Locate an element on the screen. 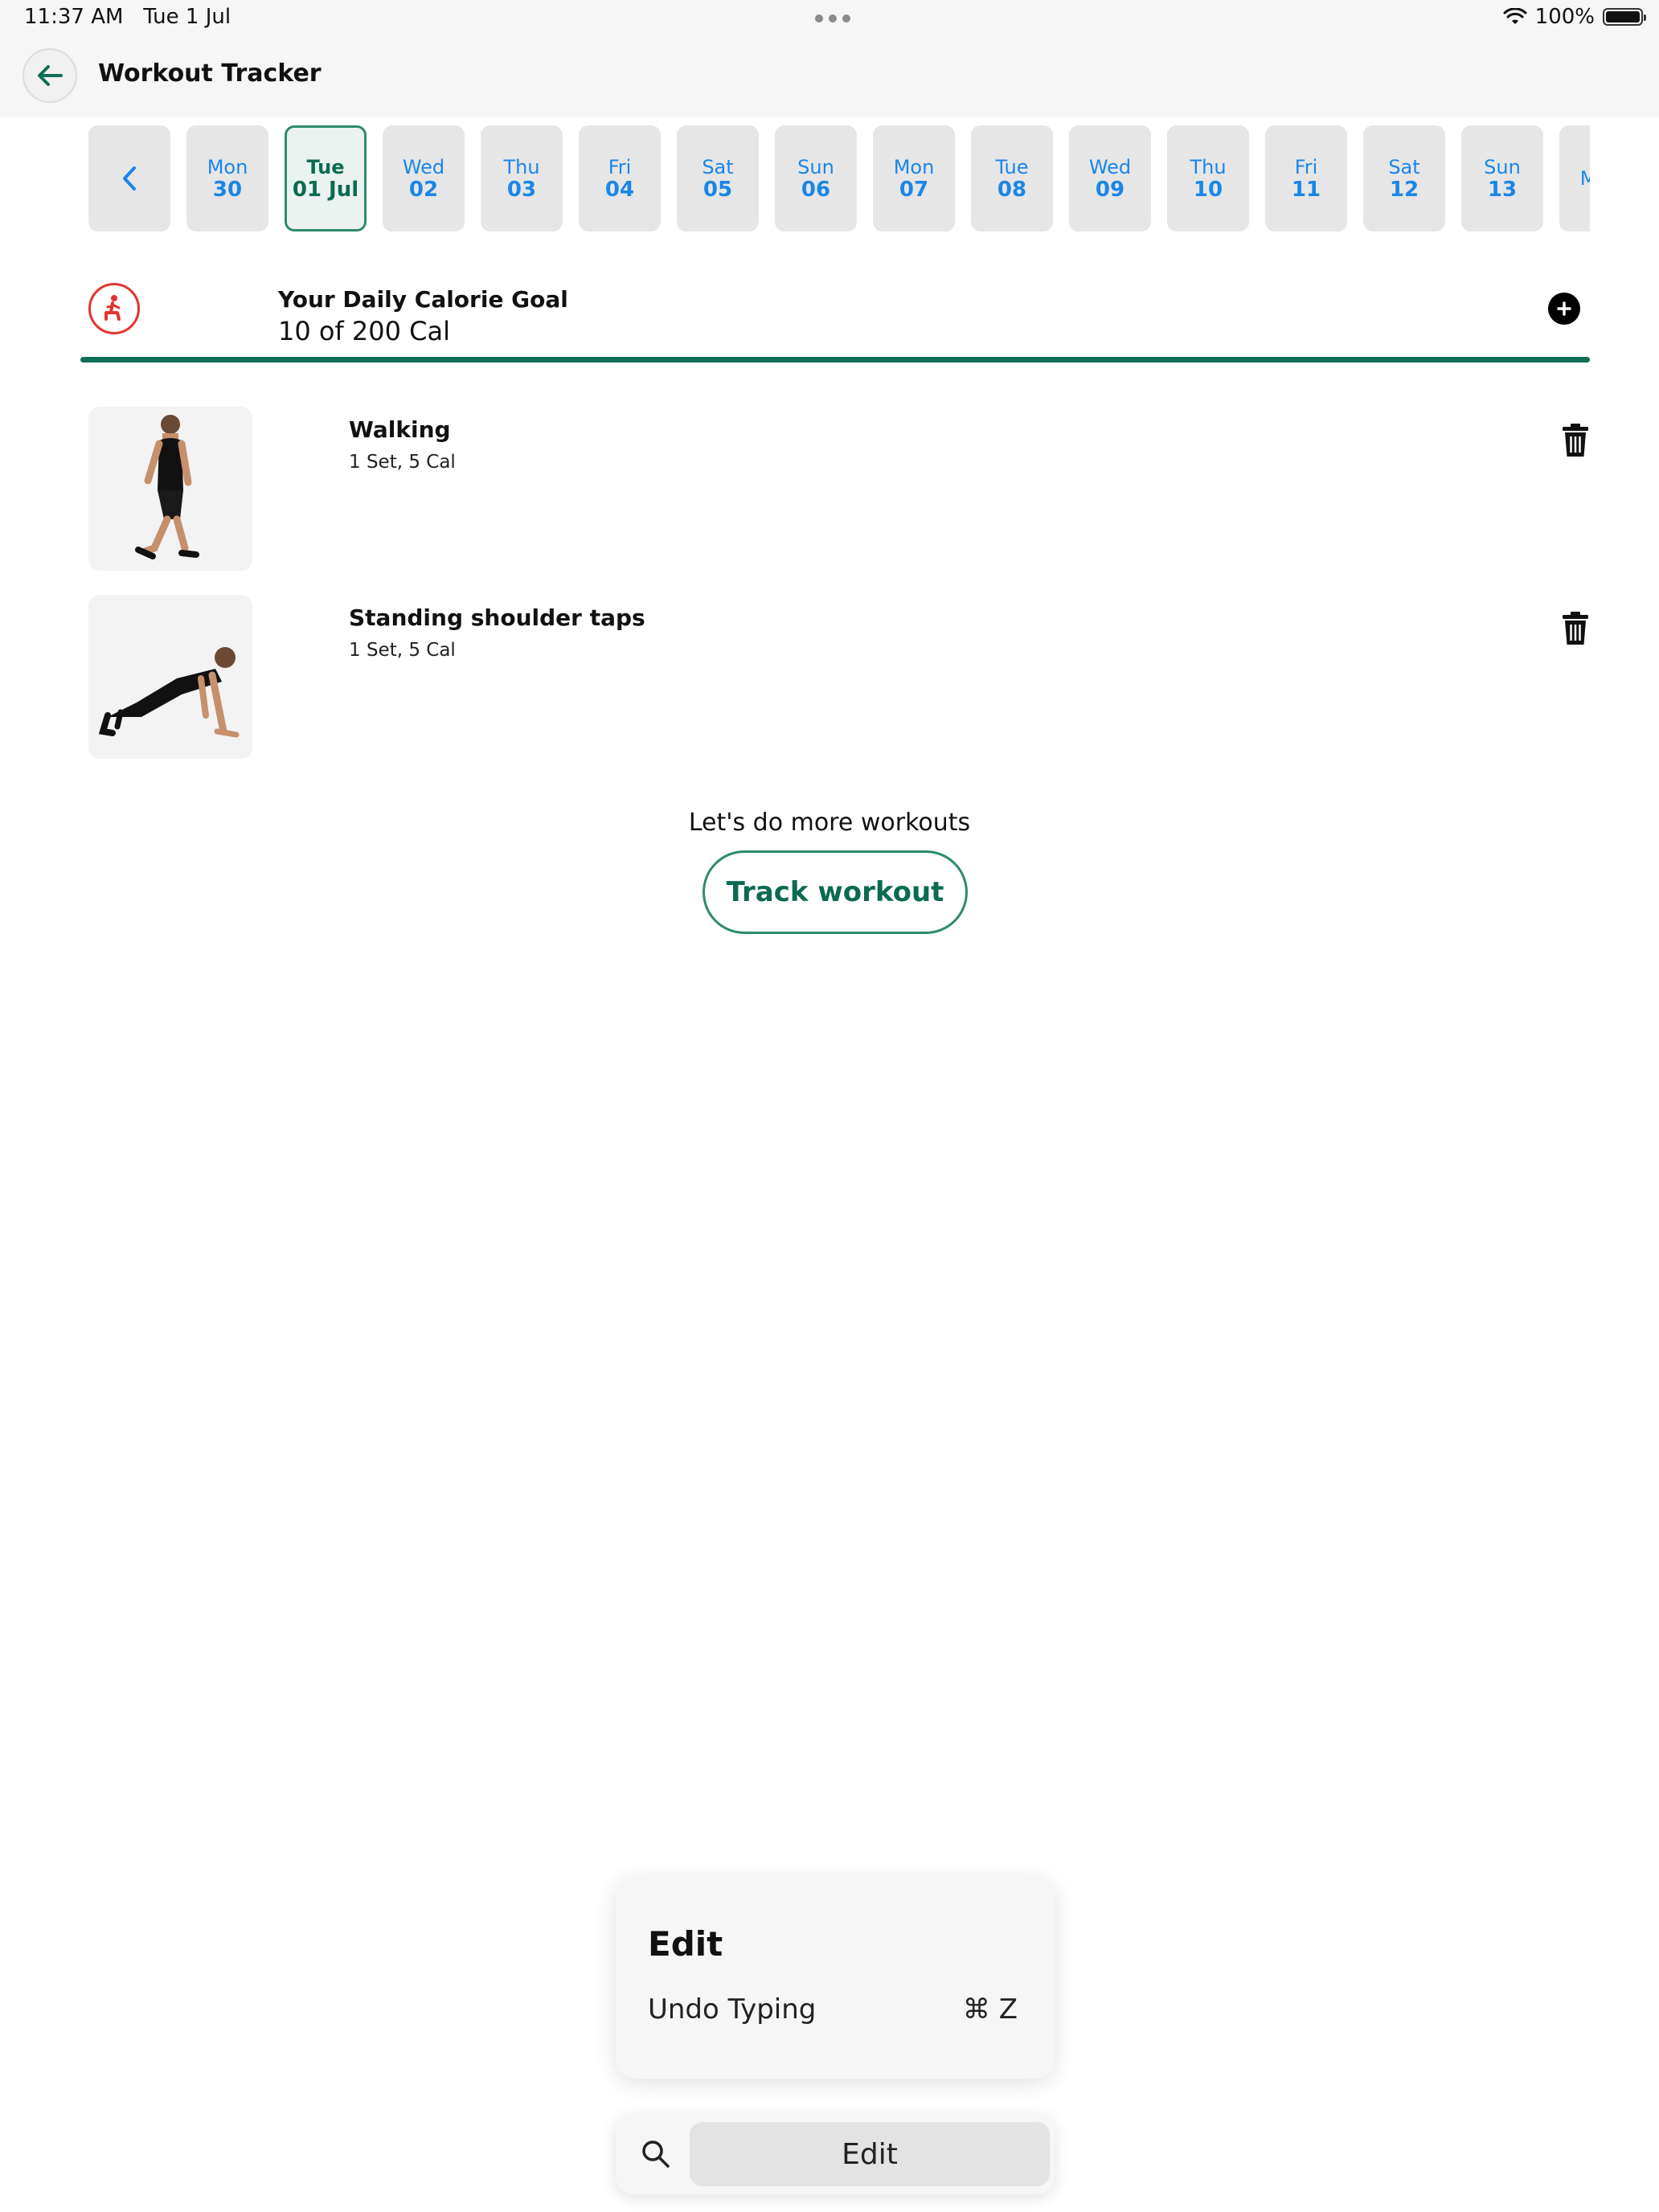 The width and height of the screenshot is (1659, 2212). chevron-left-icon is located at coordinates (129, 178).